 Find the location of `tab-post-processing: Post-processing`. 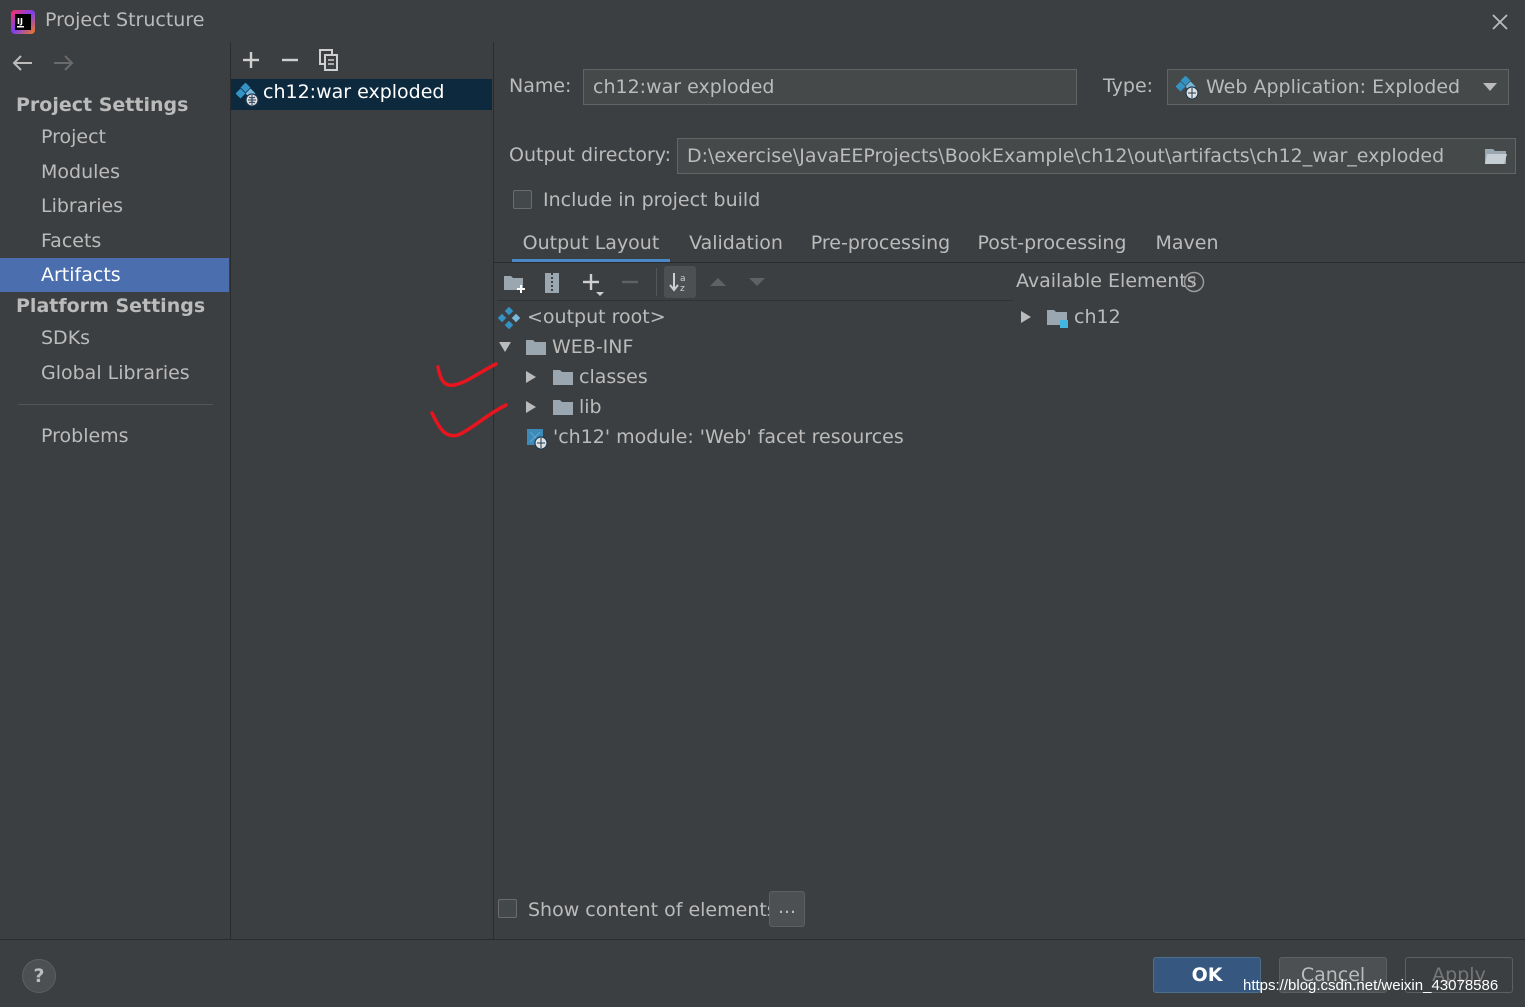

tab-post-processing: Post-processing is located at coordinates (1052, 245).